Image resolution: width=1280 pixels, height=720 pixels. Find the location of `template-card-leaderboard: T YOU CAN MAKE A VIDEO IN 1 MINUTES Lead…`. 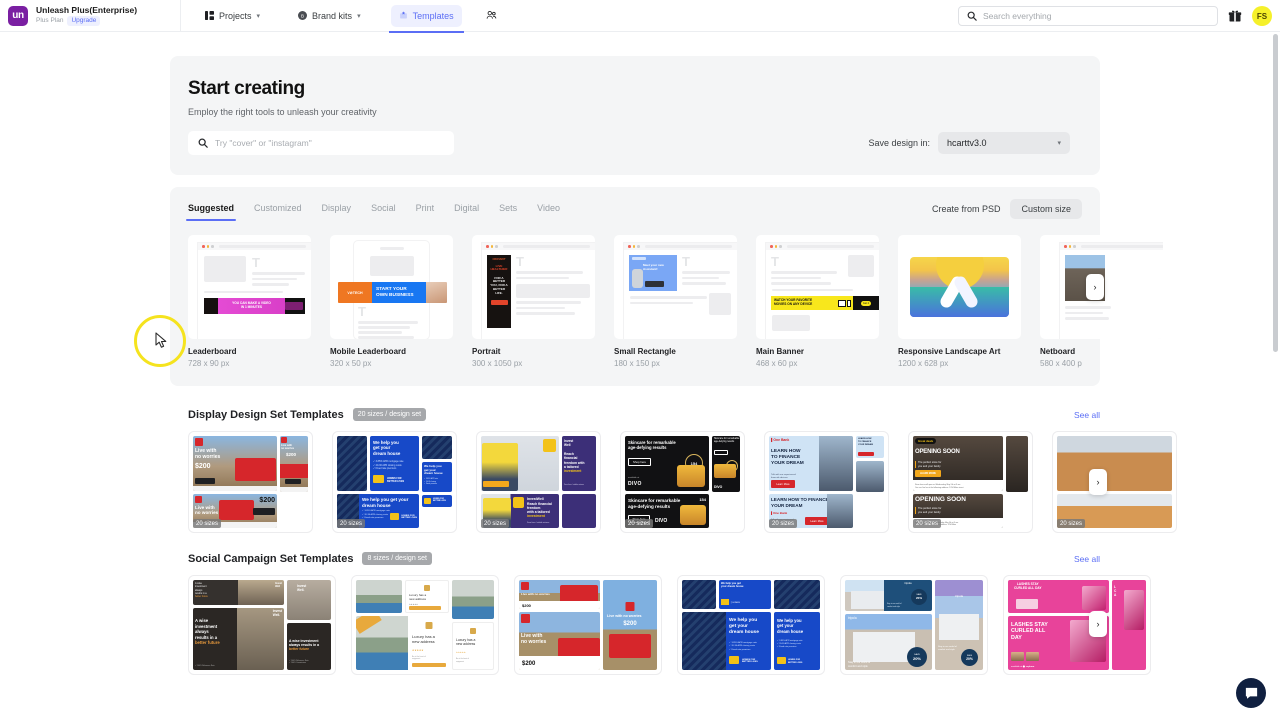

template-card-leaderboard: T YOU CAN MAKE A VIDEO IN 1 MINUTES Lead… is located at coordinates (249, 301).